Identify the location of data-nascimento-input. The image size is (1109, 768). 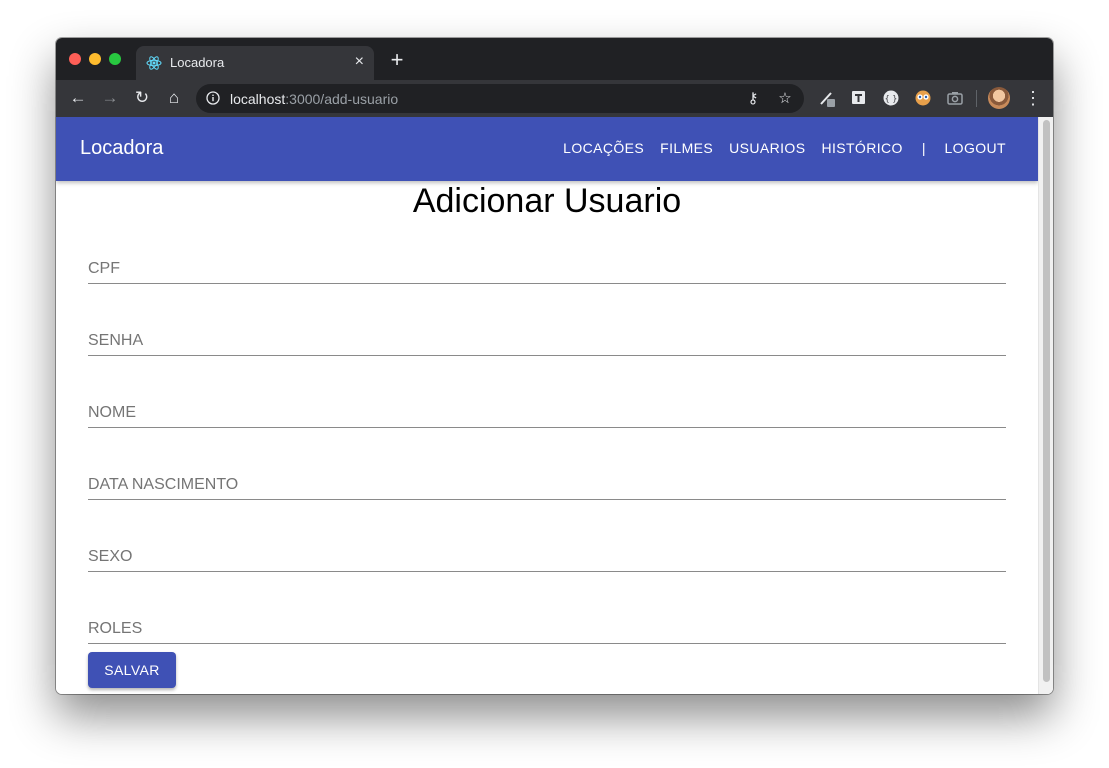
(547, 479).